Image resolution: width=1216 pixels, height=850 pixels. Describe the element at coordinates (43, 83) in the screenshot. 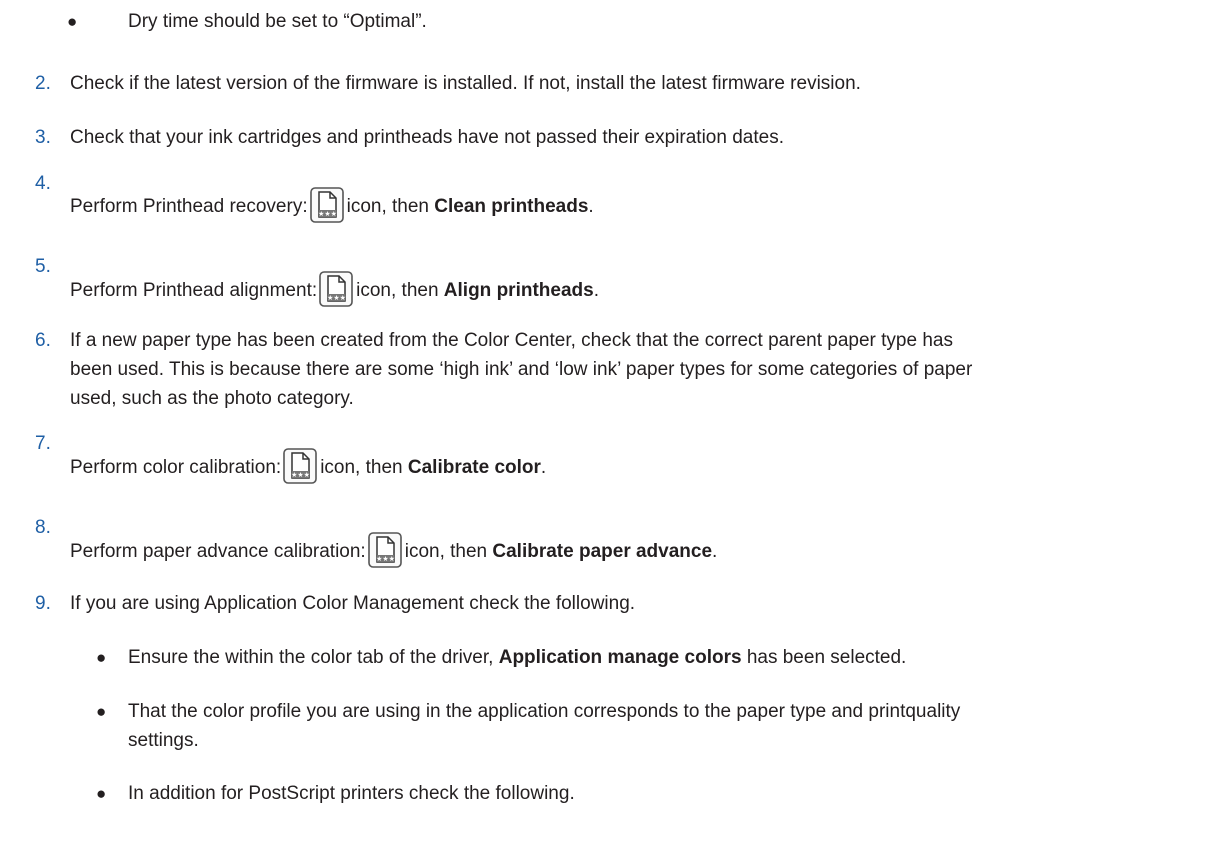

I see `step-number-2: 2.` at that location.